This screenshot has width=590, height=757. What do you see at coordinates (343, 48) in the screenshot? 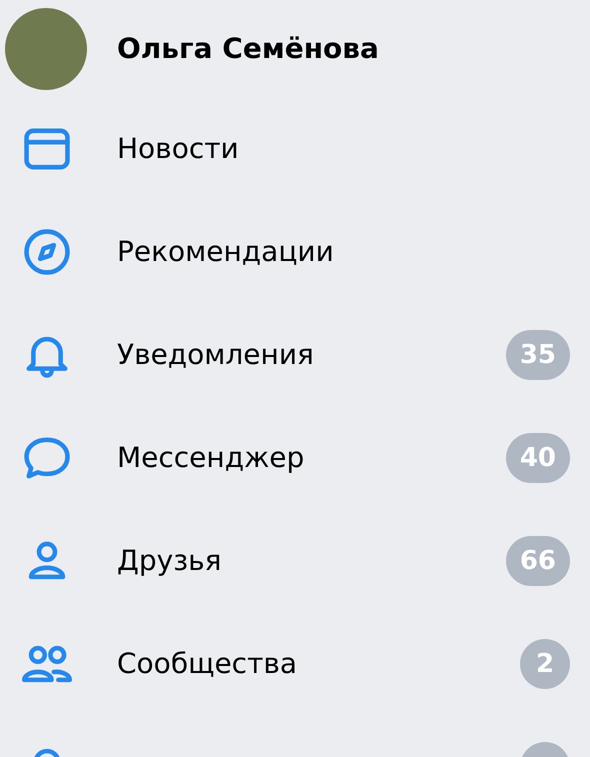
I see `profile-name-link: Ольга Семёнова` at bounding box center [343, 48].